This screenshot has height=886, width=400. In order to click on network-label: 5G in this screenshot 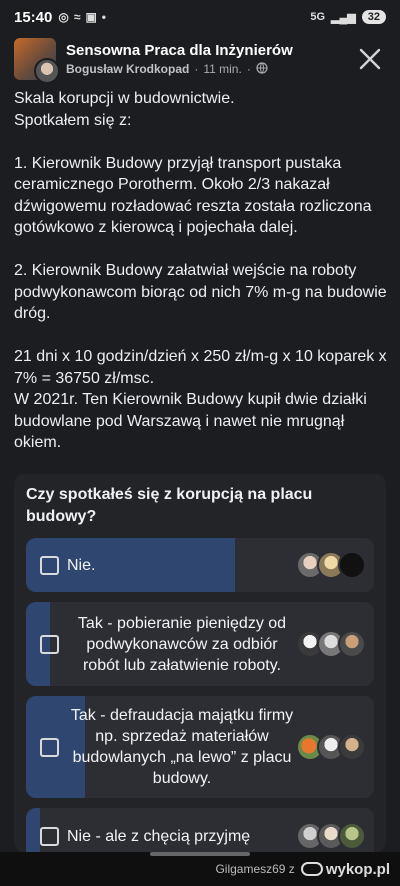, I will do `click(318, 17)`.